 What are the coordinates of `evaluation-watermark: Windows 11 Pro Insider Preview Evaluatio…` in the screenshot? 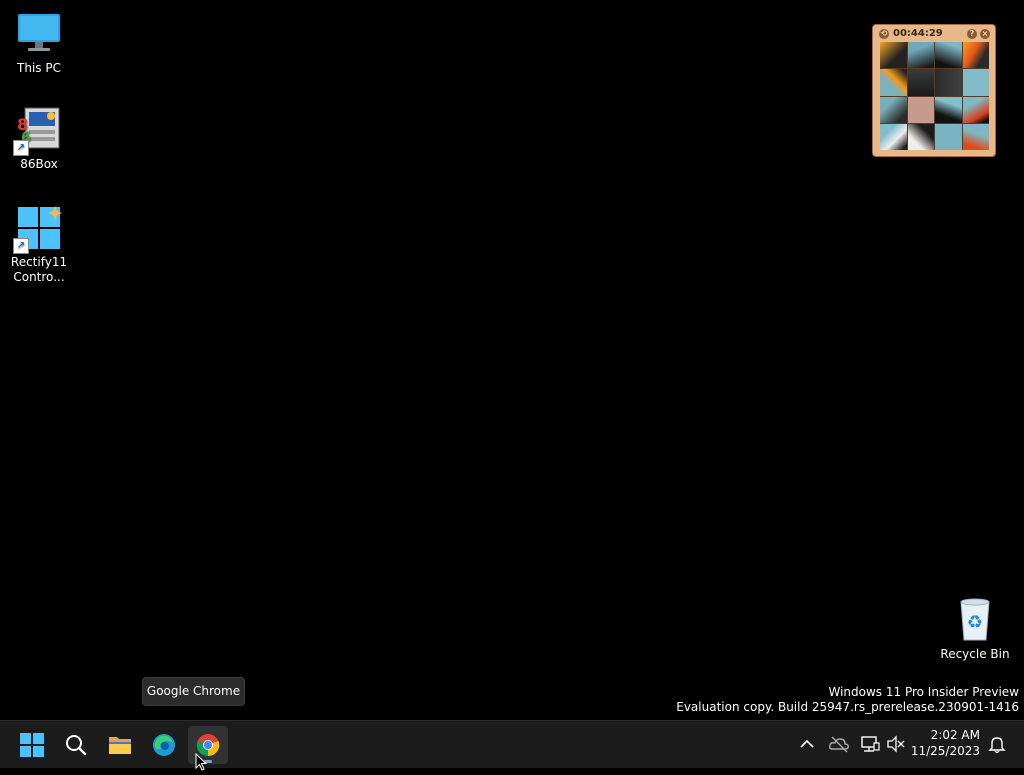 It's located at (847, 700).